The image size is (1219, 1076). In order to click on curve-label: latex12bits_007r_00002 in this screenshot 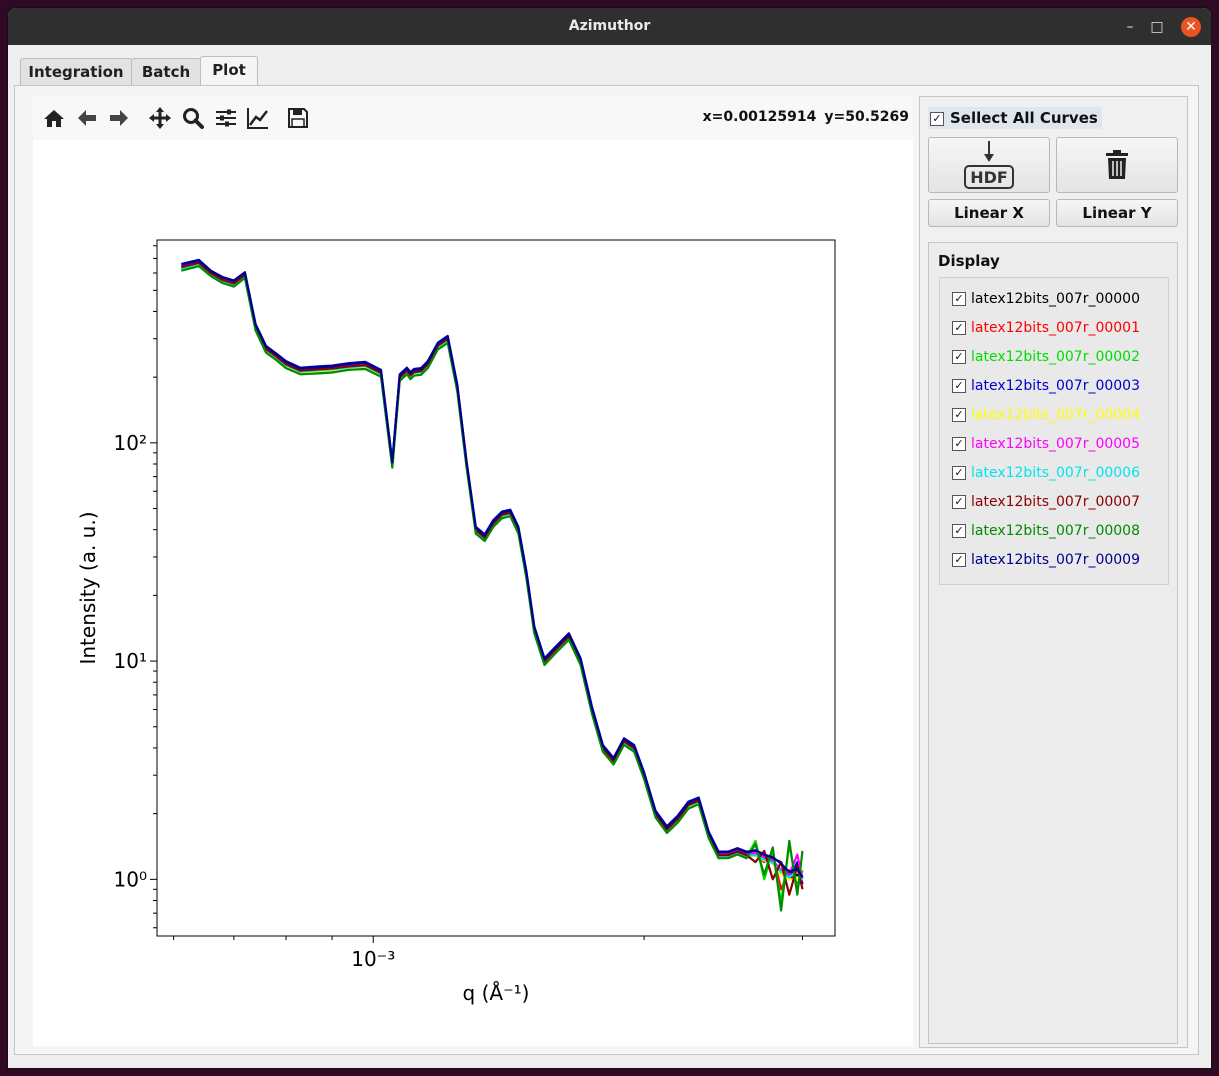, I will do `click(1055, 357)`.